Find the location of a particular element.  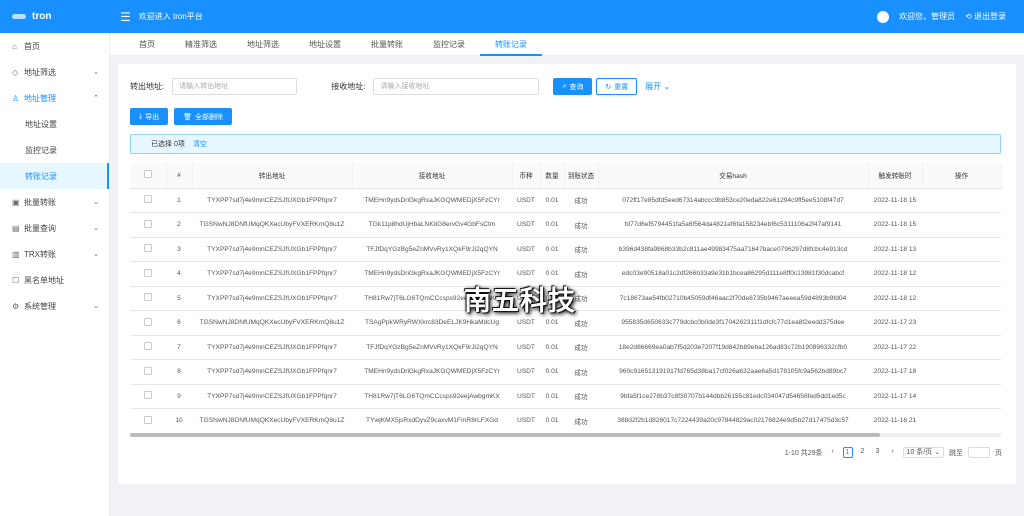

table-cell: TH81Rw7jT6LG6TQmCCcsps92eejAwbgmKX is located at coordinates (432, 396).